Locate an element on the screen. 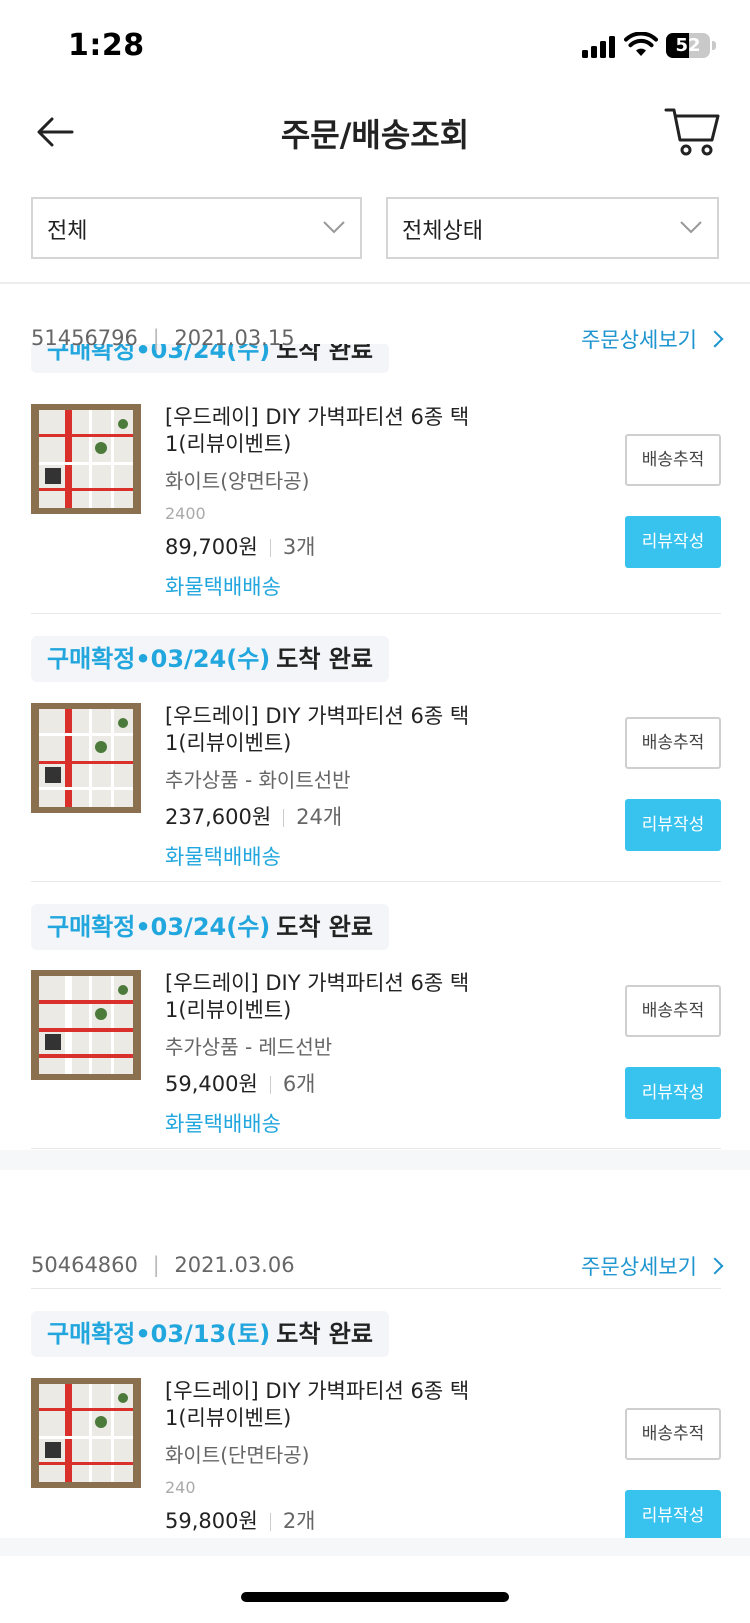 The height and width of the screenshot is (1623, 750). cellular-signal-icon is located at coordinates (600, 47).